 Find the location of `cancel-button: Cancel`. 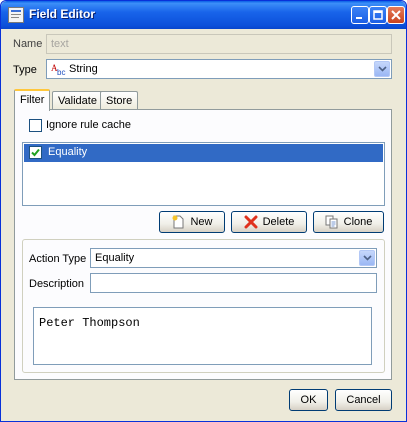

cancel-button: Cancel is located at coordinates (363, 400).